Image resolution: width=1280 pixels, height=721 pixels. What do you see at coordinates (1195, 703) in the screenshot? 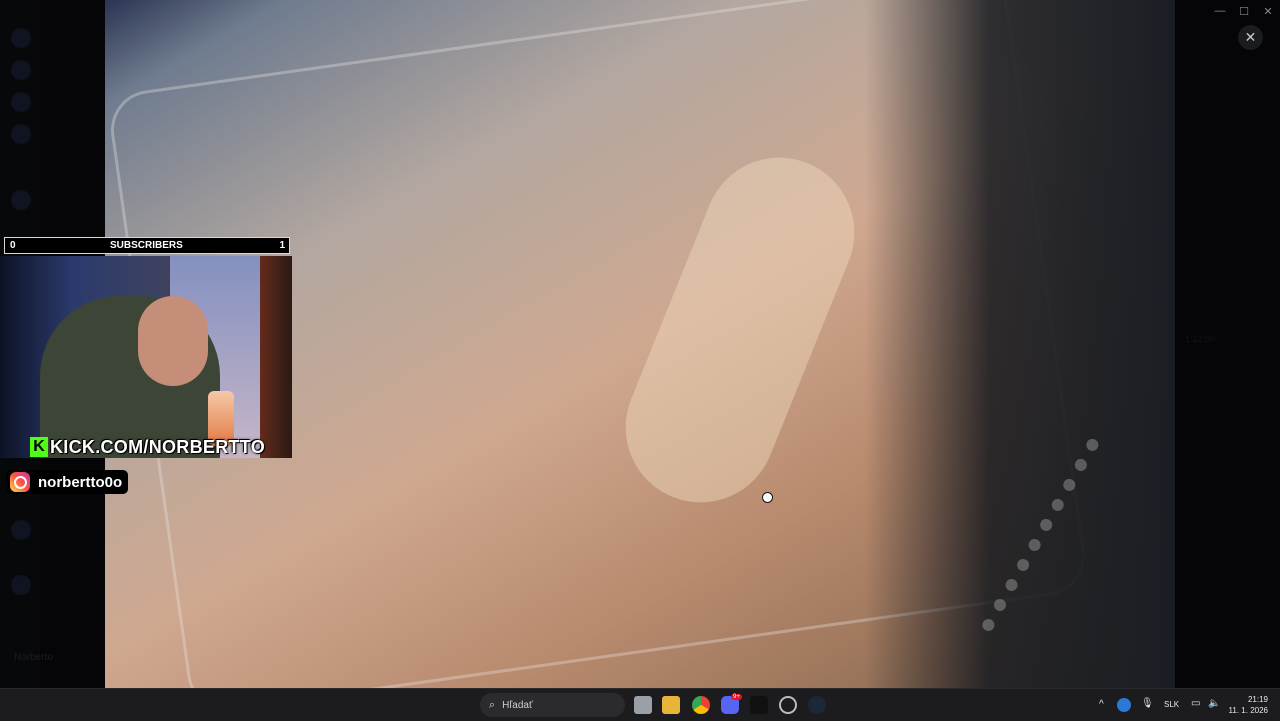
I see `network-icon: ▭` at bounding box center [1195, 703].